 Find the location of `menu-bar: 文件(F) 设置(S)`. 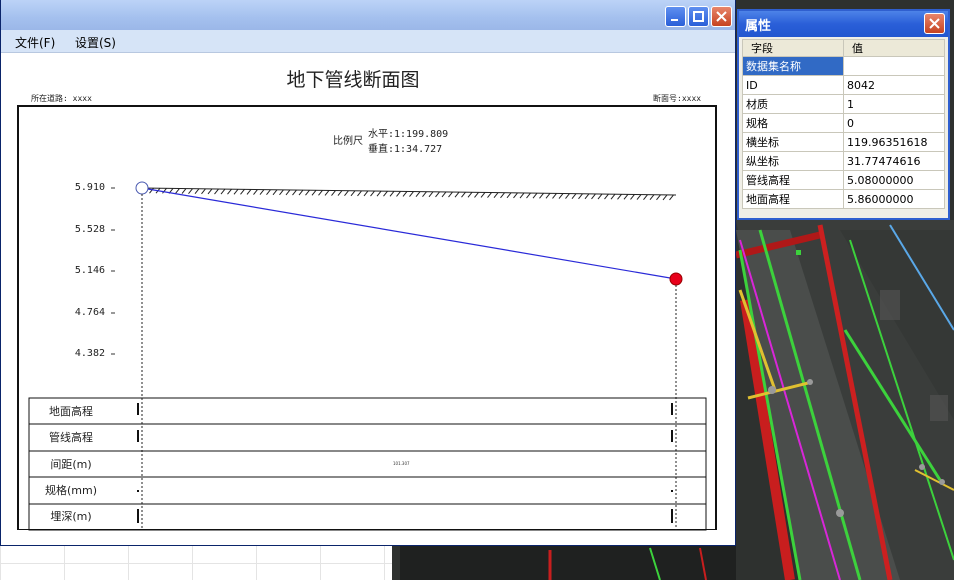

menu-bar: 文件(F) 设置(S) is located at coordinates (368, 41).